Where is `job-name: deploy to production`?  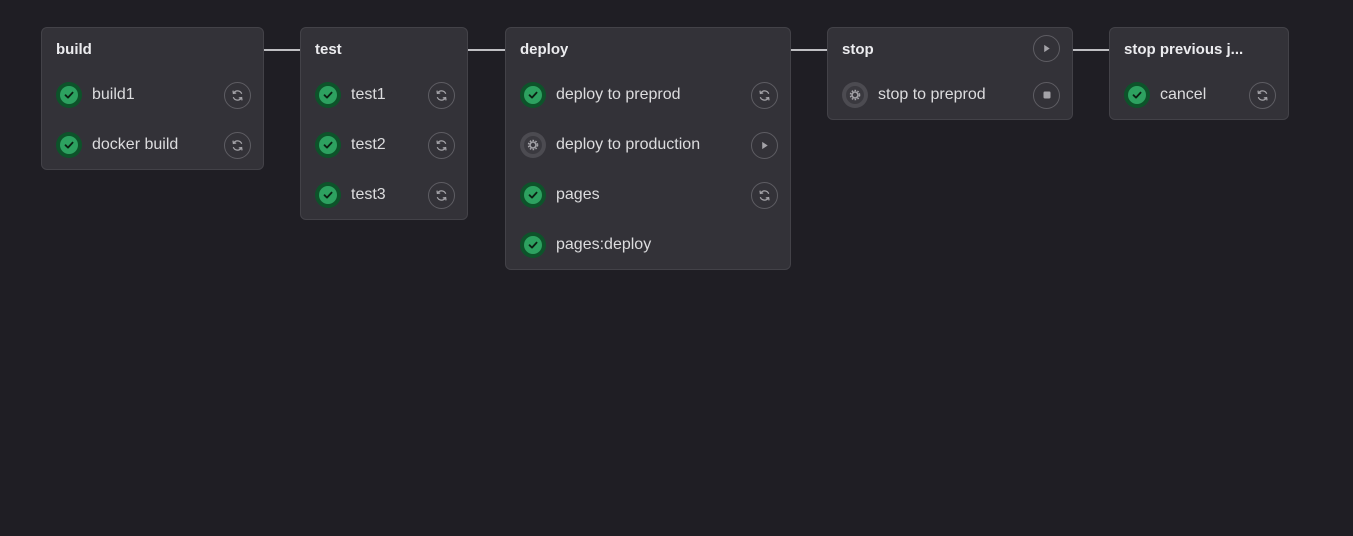
job-name: deploy to production is located at coordinates (653, 145).